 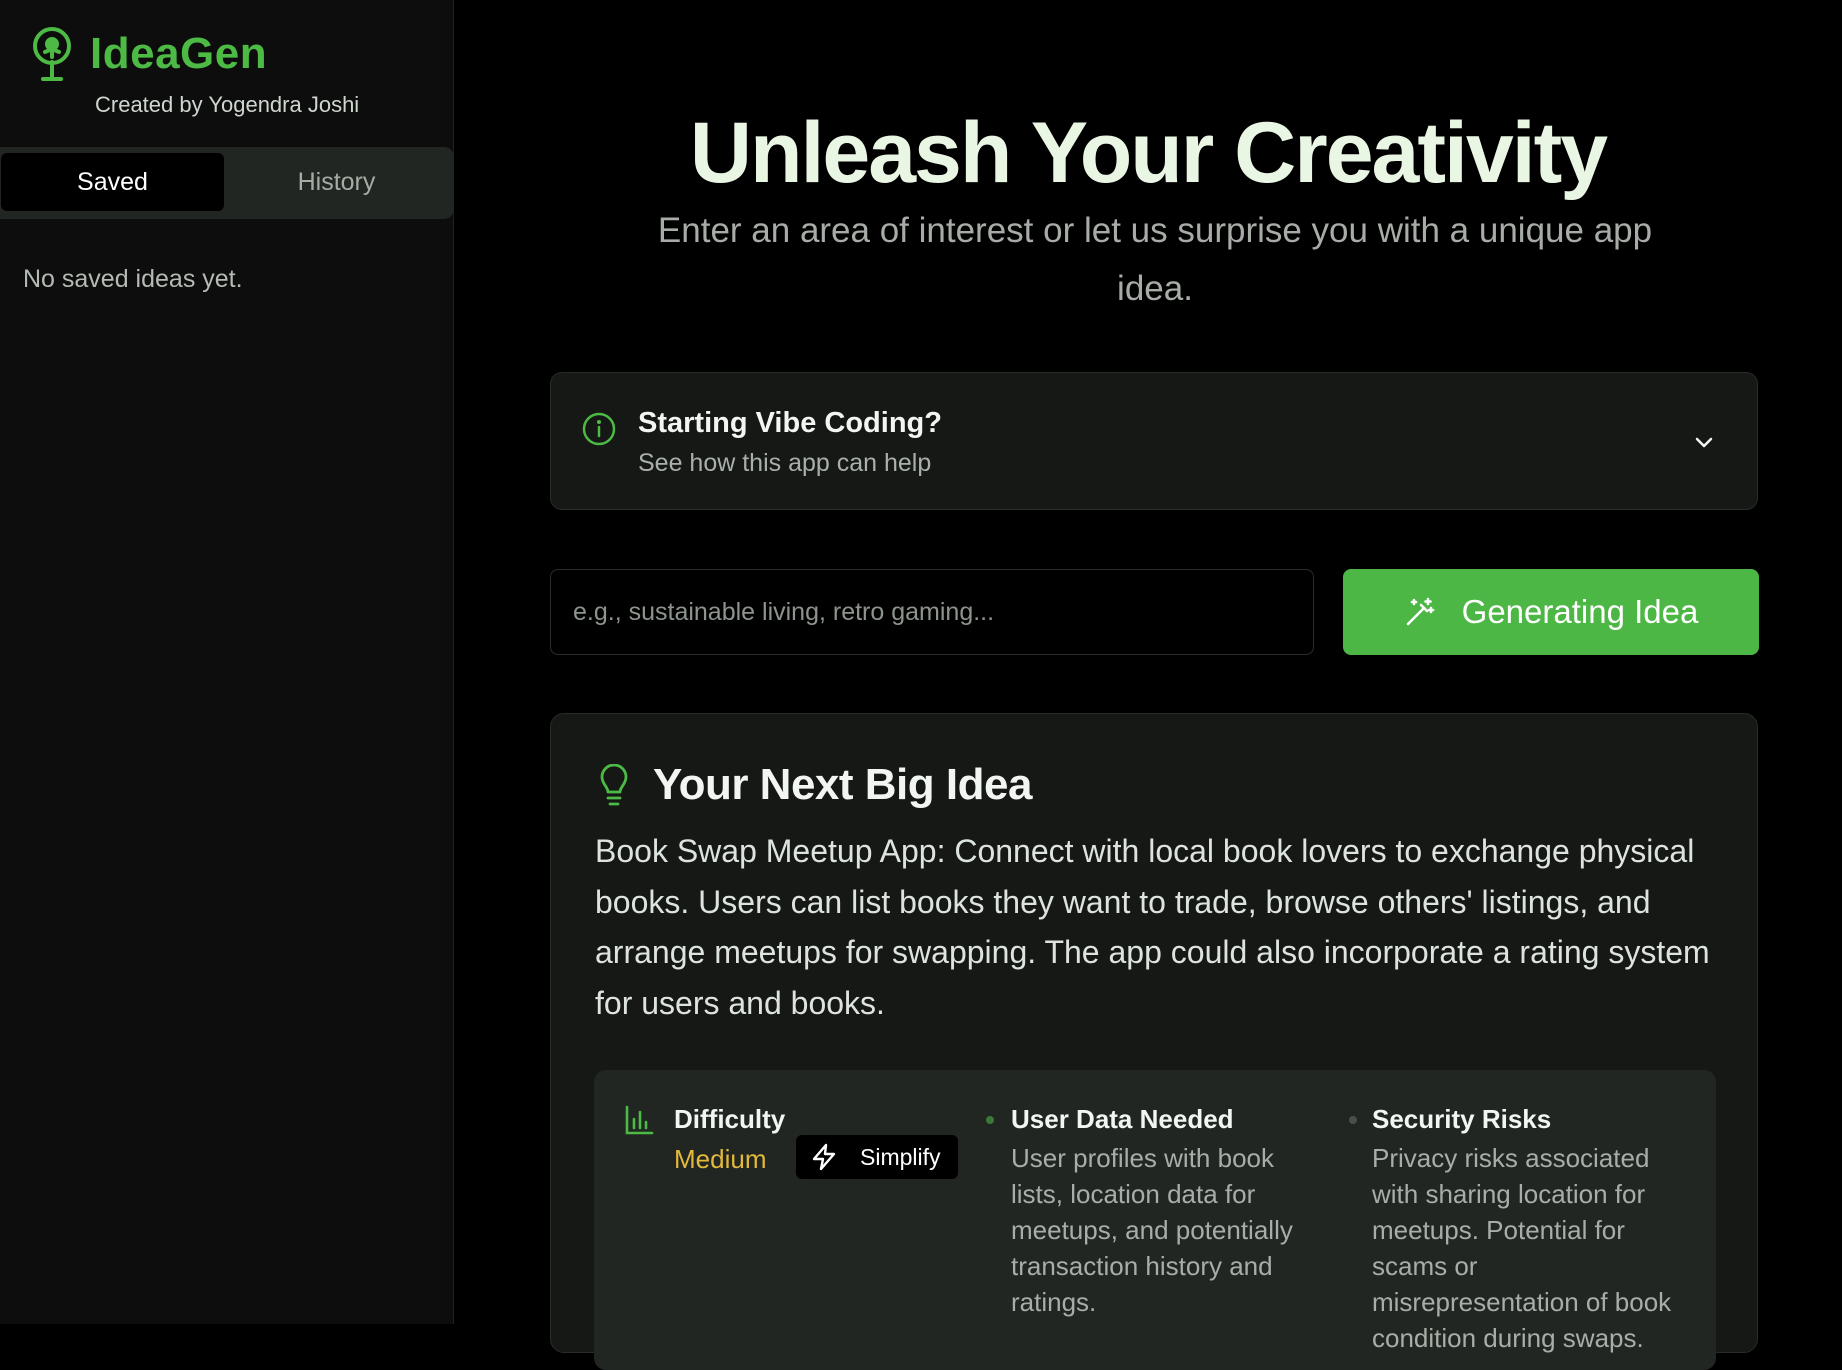 I want to click on brand-subtitle: Created by Yogendra Joshi, so click(x=227, y=104).